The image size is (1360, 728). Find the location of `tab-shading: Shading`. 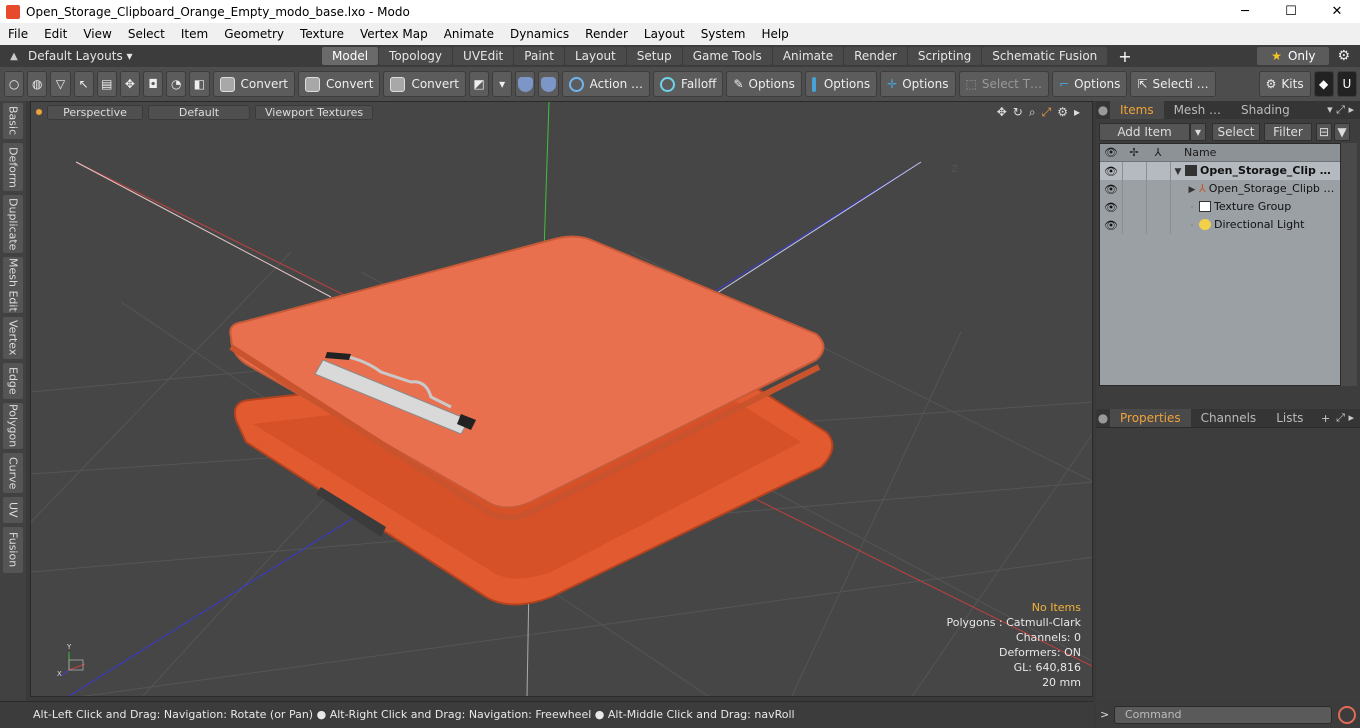

tab-shading: Shading is located at coordinates (1265, 110).